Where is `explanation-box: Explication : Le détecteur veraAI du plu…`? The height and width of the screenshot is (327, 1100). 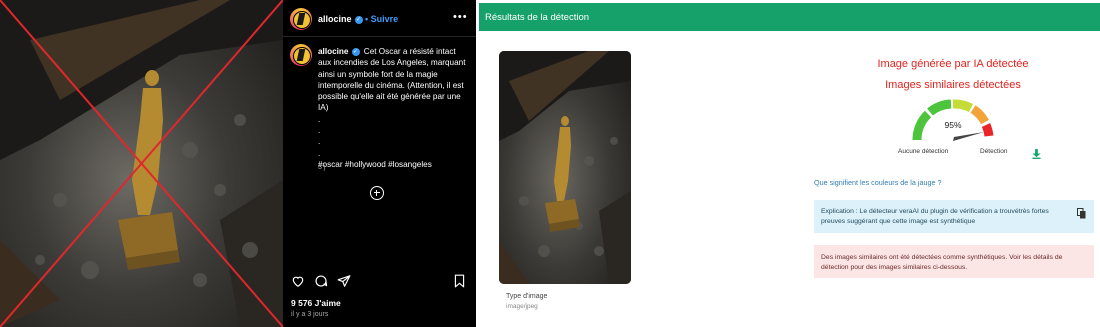
explanation-box: Explication : Le détecteur veraAI du plu… is located at coordinates (954, 216).